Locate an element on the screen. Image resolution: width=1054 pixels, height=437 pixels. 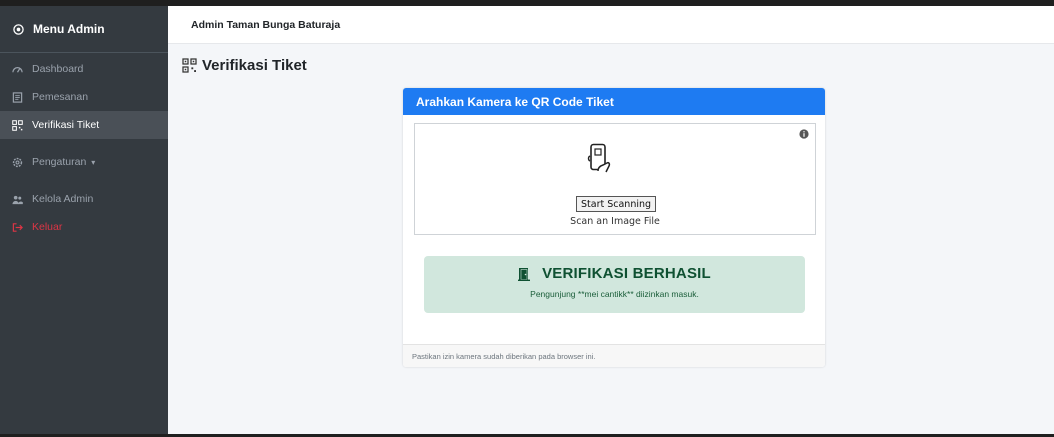
sidebar-item-pengaturan: Pengaturan ▾ is located at coordinates (84, 162).